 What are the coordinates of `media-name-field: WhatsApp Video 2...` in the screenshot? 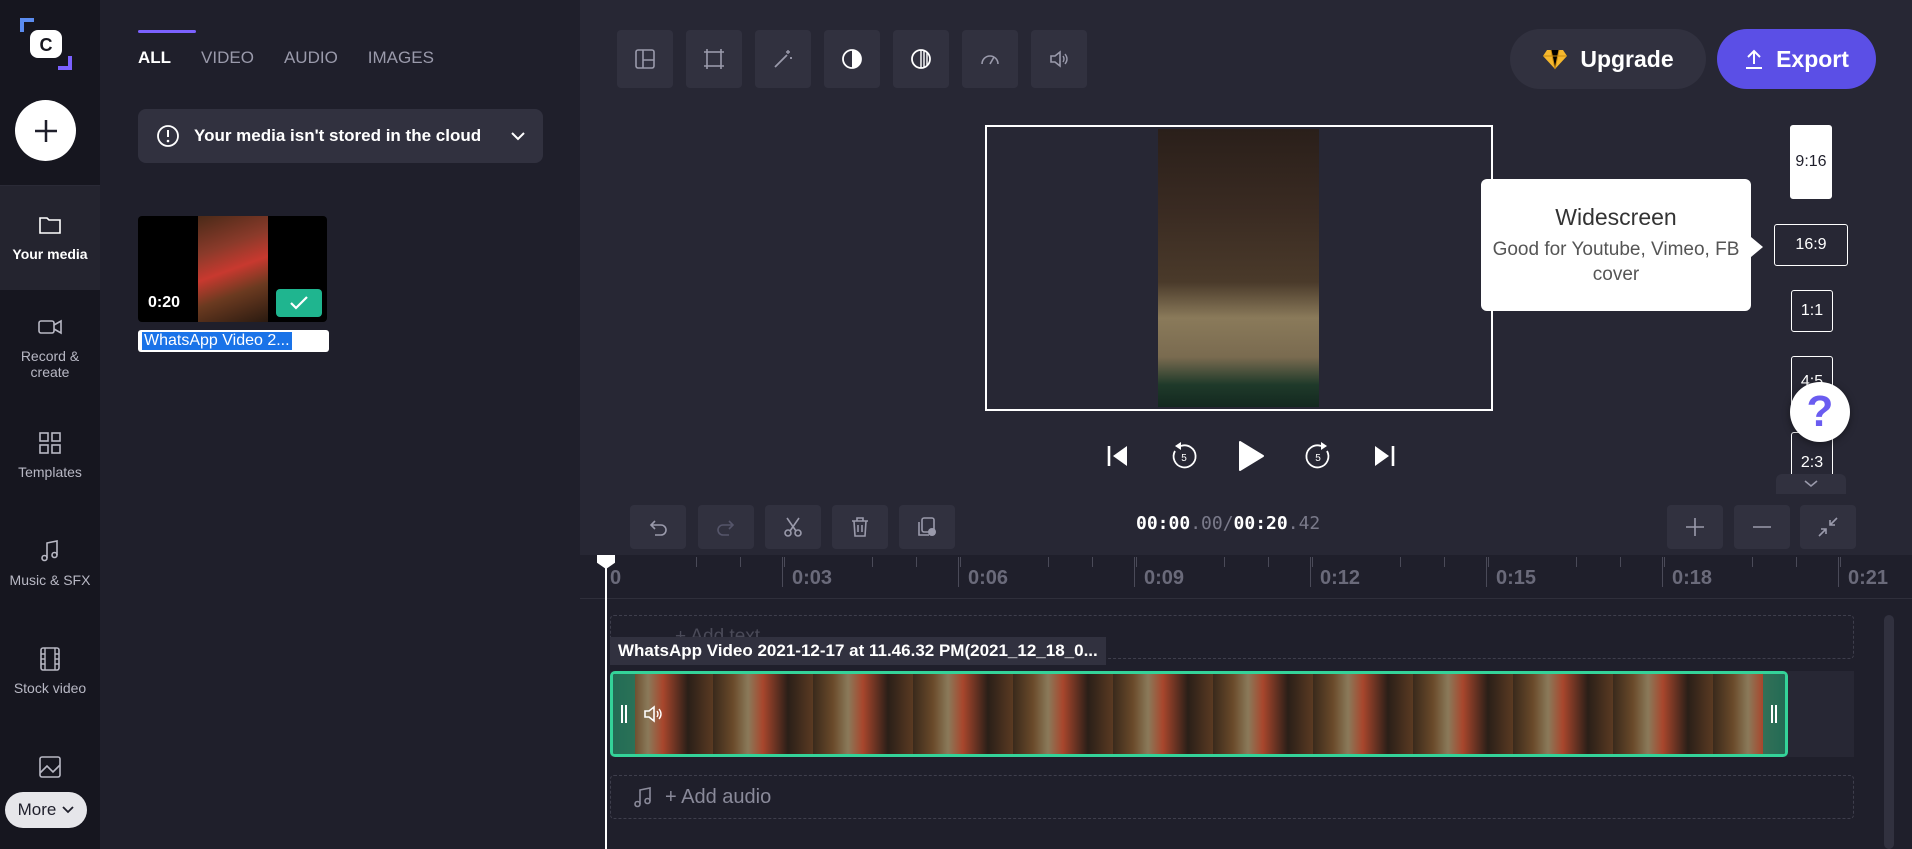 It's located at (233, 341).